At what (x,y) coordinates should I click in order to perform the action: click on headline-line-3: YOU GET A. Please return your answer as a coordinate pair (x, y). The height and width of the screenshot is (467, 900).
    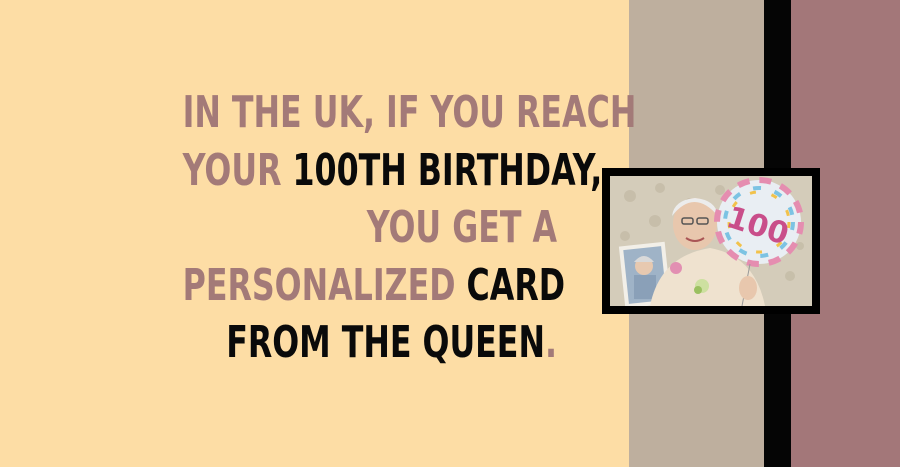
    Looking at the image, I should click on (370, 228).